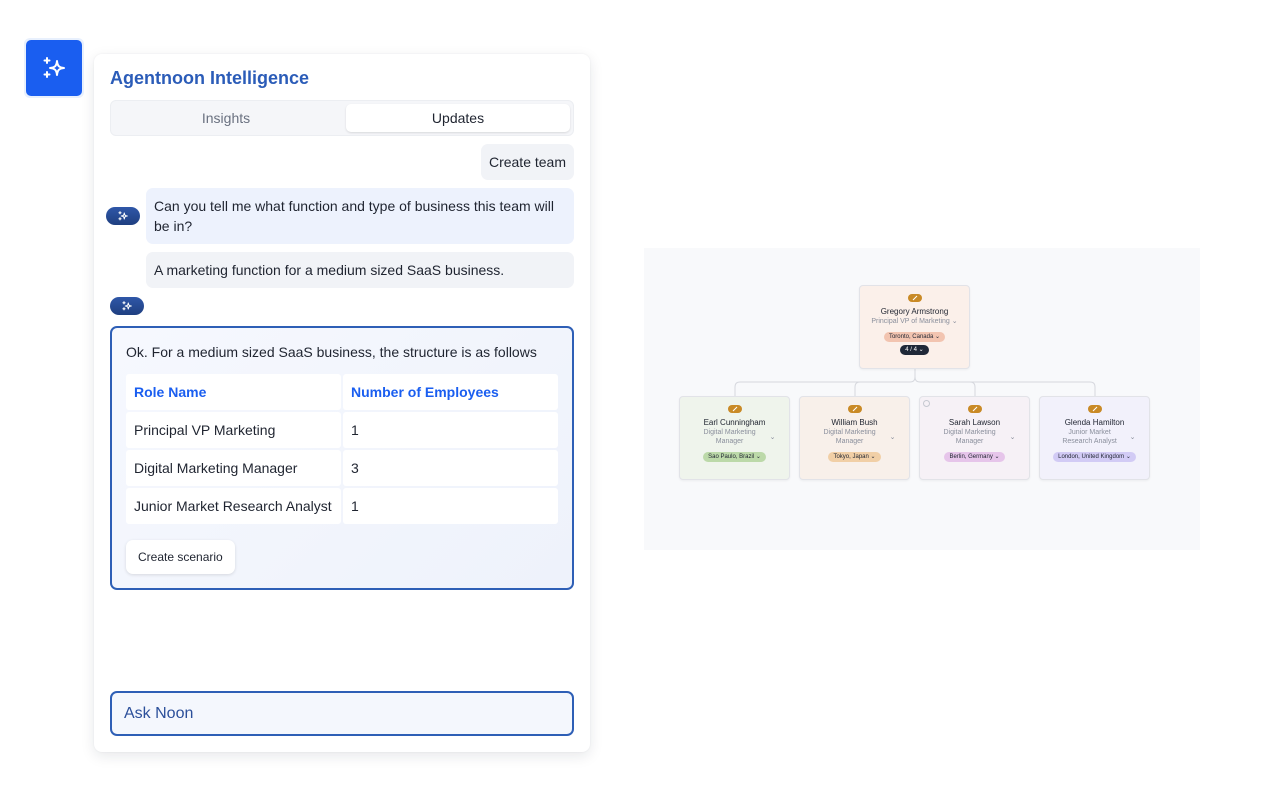 Image resolution: width=1280 pixels, height=800 pixels. What do you see at coordinates (342, 392) in the screenshot?
I see `table-header-row: Role Name Number of Employees` at bounding box center [342, 392].